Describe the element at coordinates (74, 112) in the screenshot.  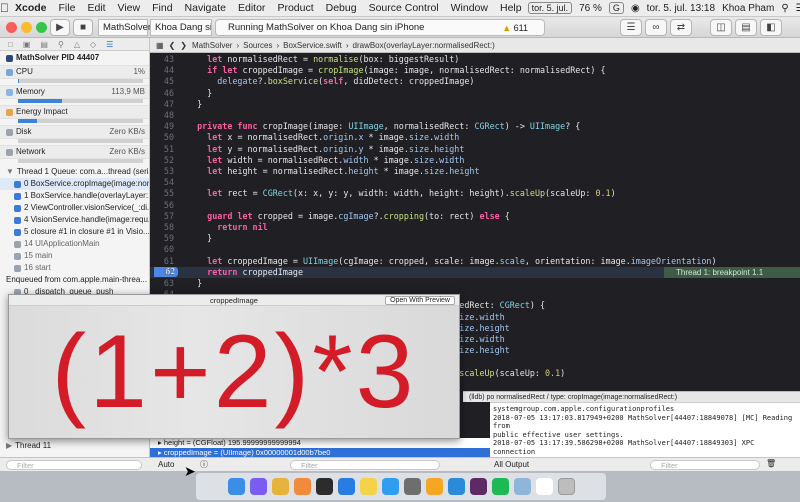
I see `gauge-row-energy-impact: Energy Impact` at that location.